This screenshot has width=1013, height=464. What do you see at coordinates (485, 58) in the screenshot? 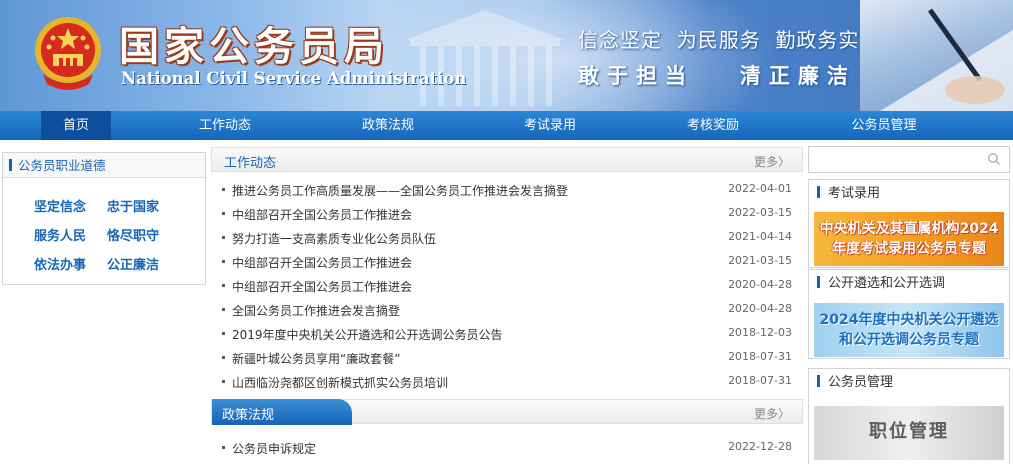
I see `building-illustration` at bounding box center [485, 58].